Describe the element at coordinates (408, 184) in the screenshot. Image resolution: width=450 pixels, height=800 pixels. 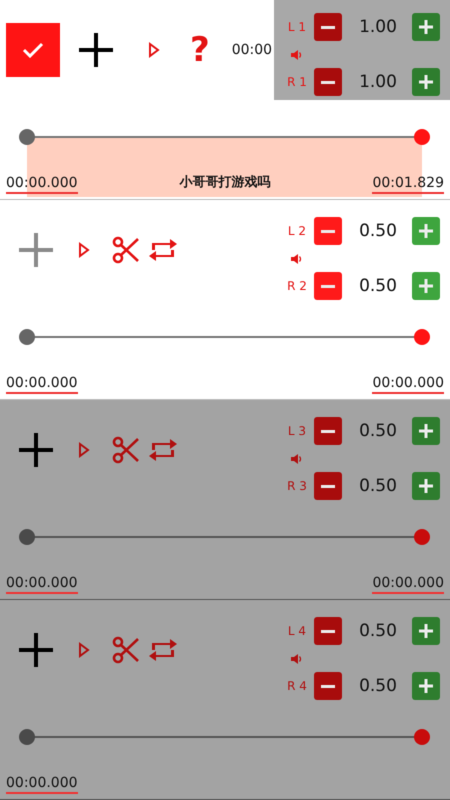
I see `end-time: 00:01.829` at that location.